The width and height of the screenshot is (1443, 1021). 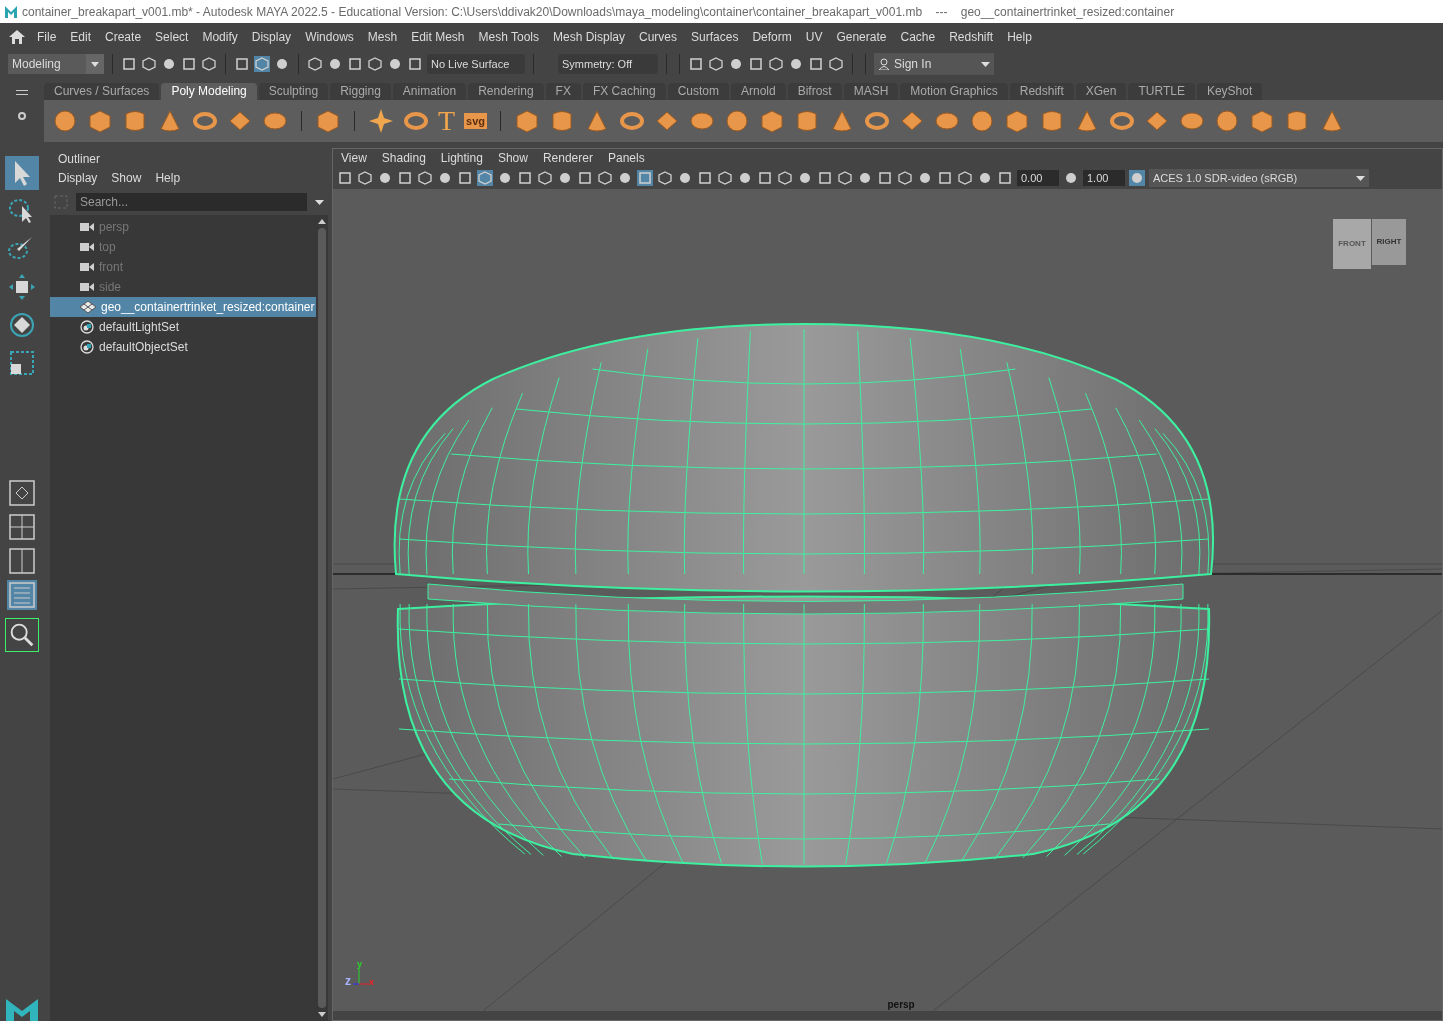 I want to click on axis-label: x, so click(x=371, y=982).